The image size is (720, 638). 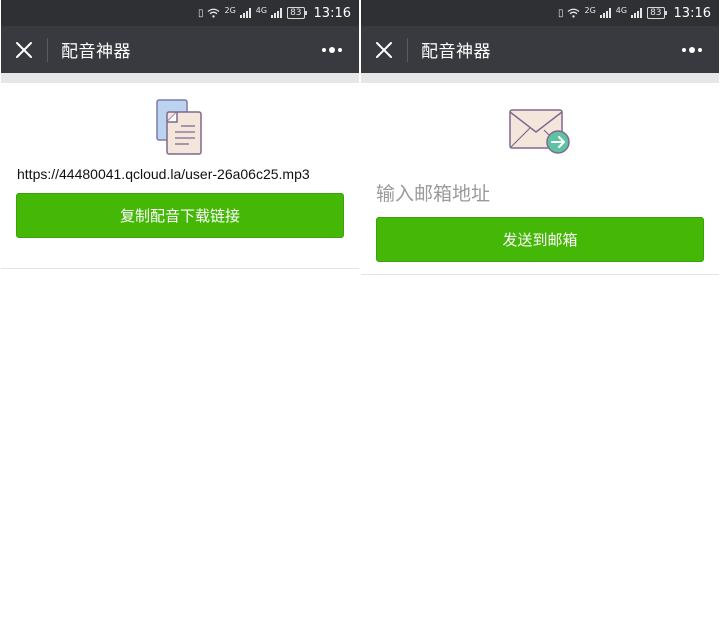 I want to click on envelope-send-icon, so click(x=539, y=131).